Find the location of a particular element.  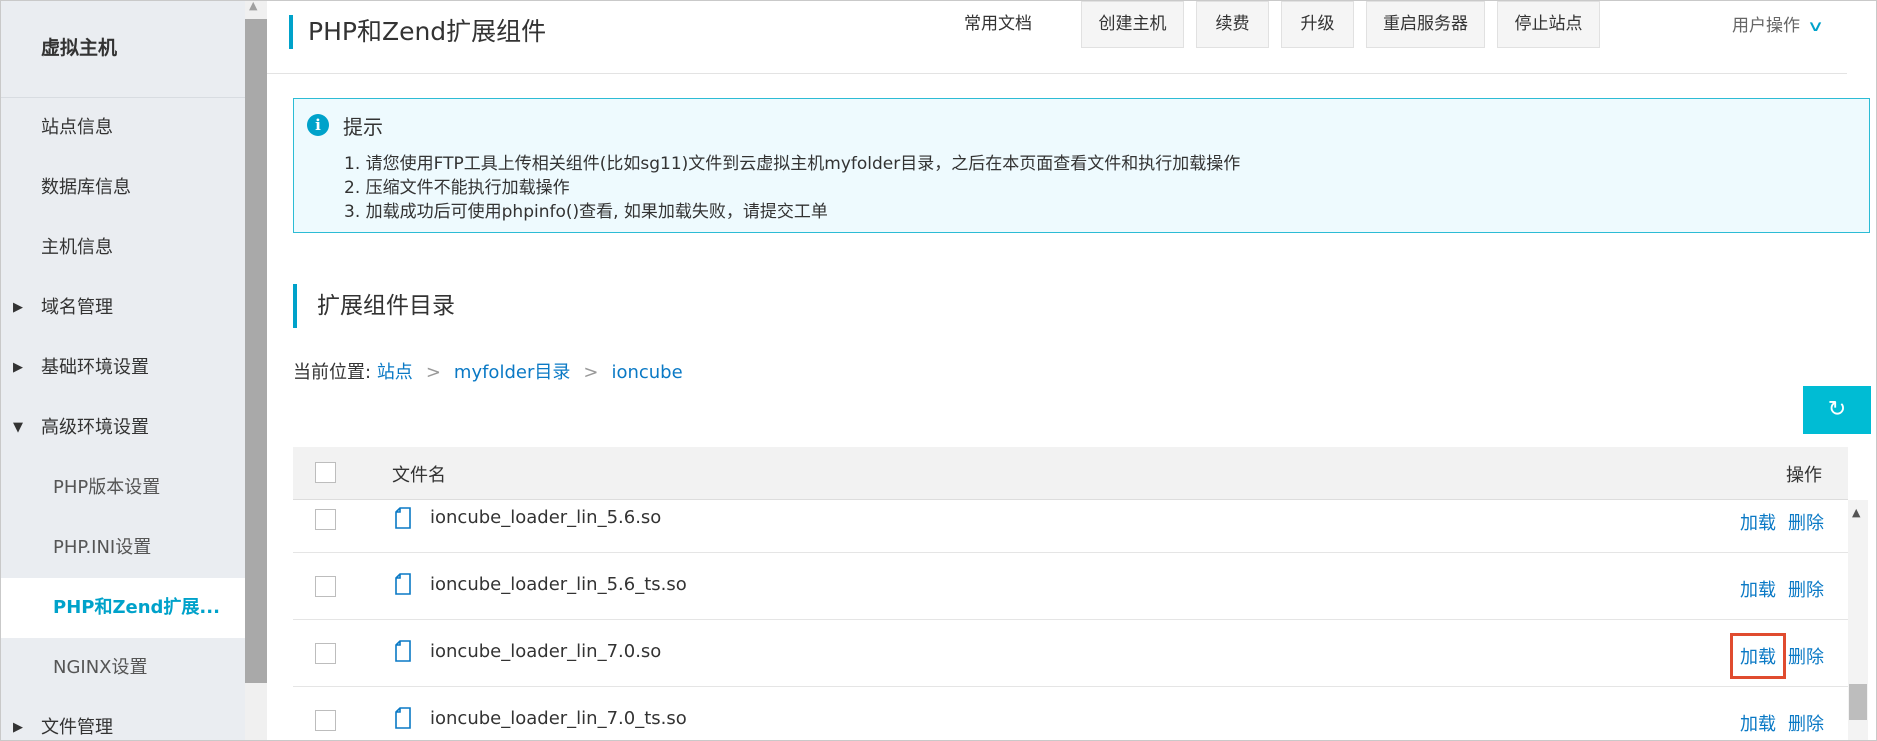

table-row: ioncube_loader_lin_5.6_ts.so 加载 删除 is located at coordinates (1070, 586).